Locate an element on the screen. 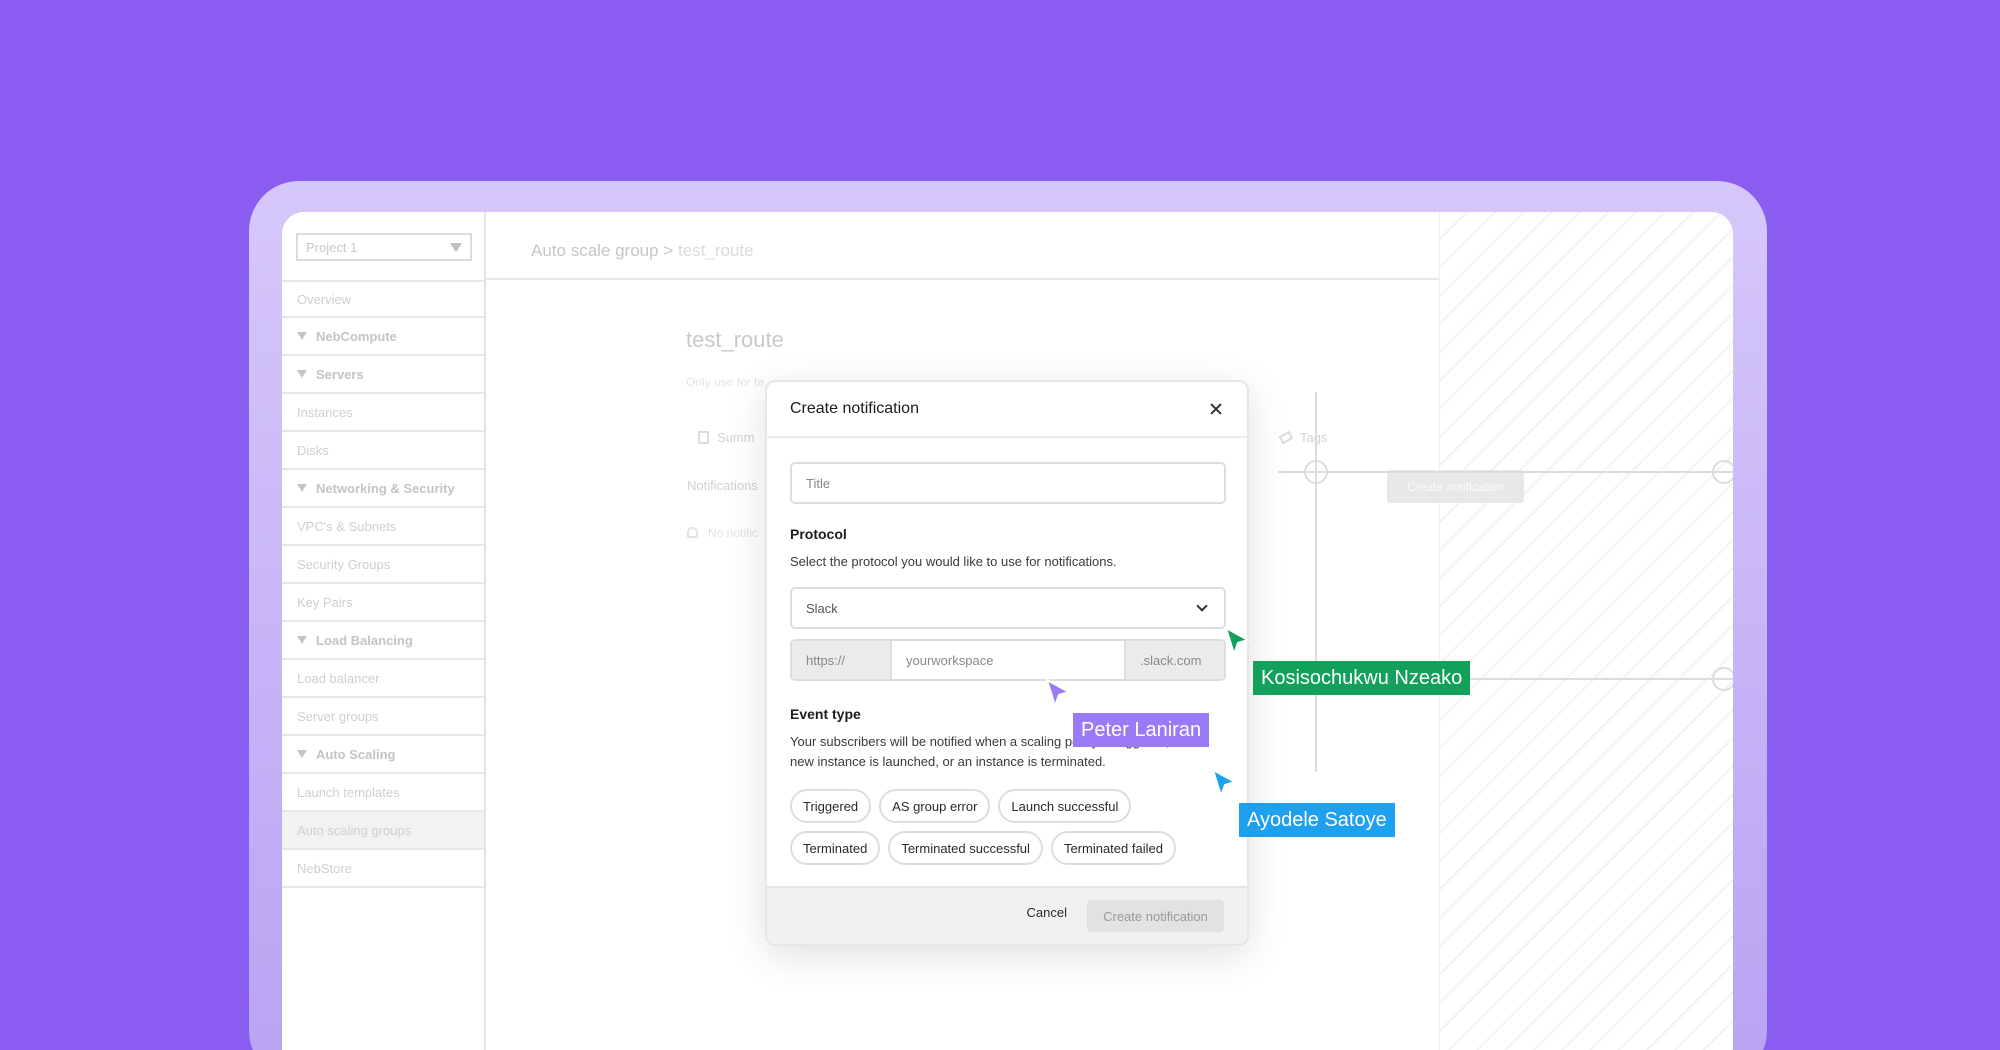 This screenshot has height=1050, width=2000. sidebar-group-networking: Networking & Security is located at coordinates (383, 489).